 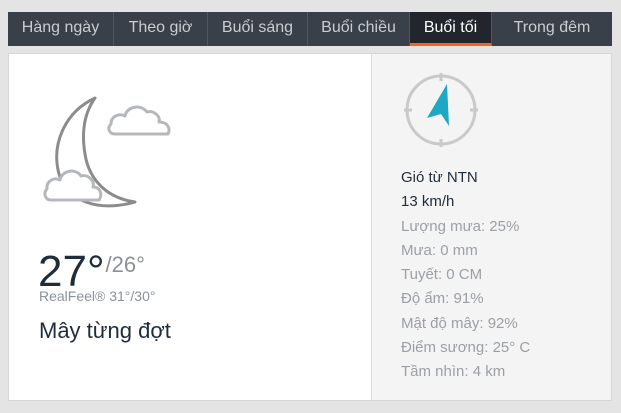 I want to click on wind-direction: Gió từ NTN, so click(x=439, y=177).